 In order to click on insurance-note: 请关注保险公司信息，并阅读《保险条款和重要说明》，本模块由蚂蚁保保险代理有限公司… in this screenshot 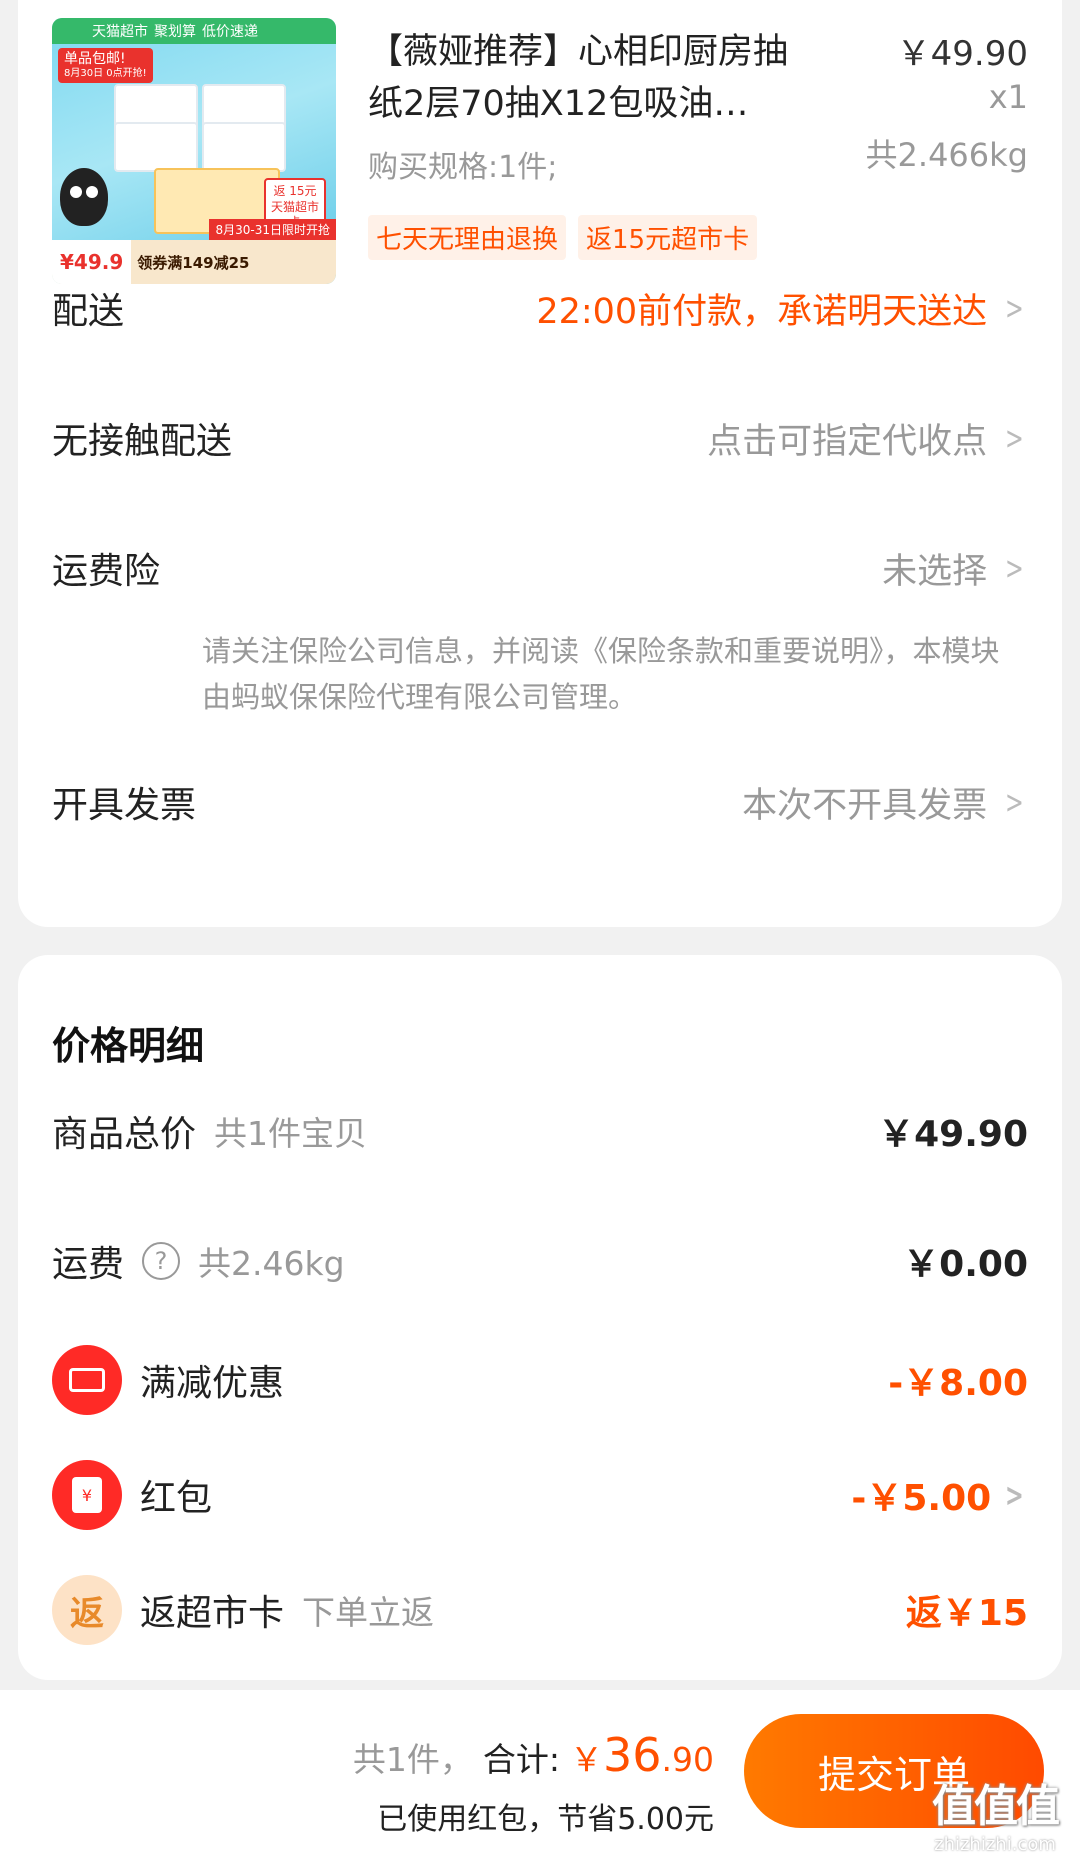, I will do `click(602, 674)`.